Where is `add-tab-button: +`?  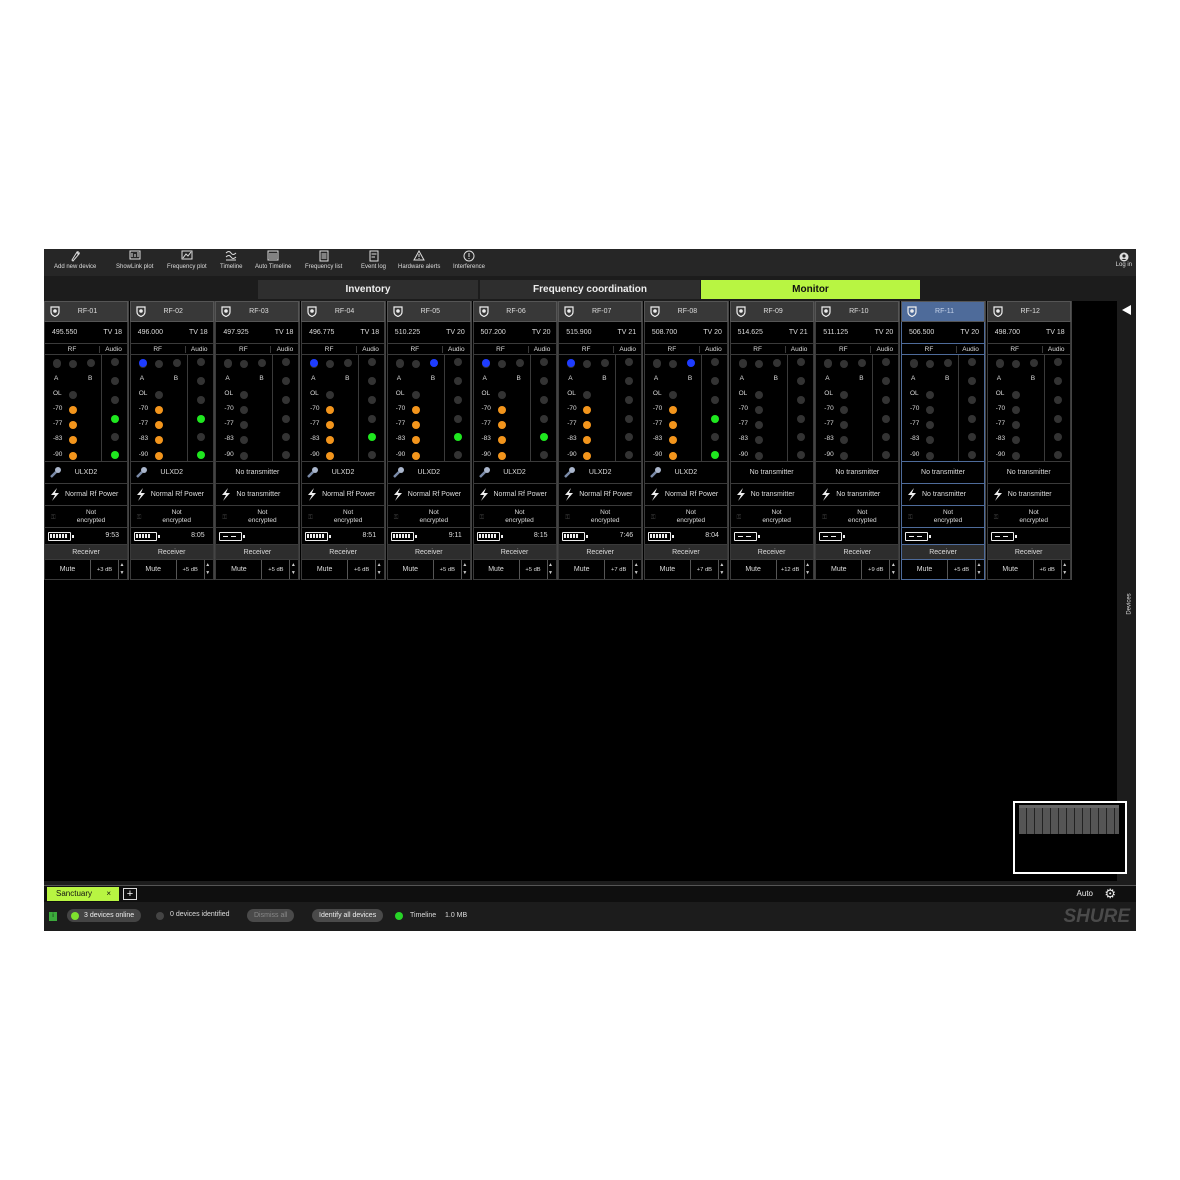 add-tab-button: + is located at coordinates (130, 894).